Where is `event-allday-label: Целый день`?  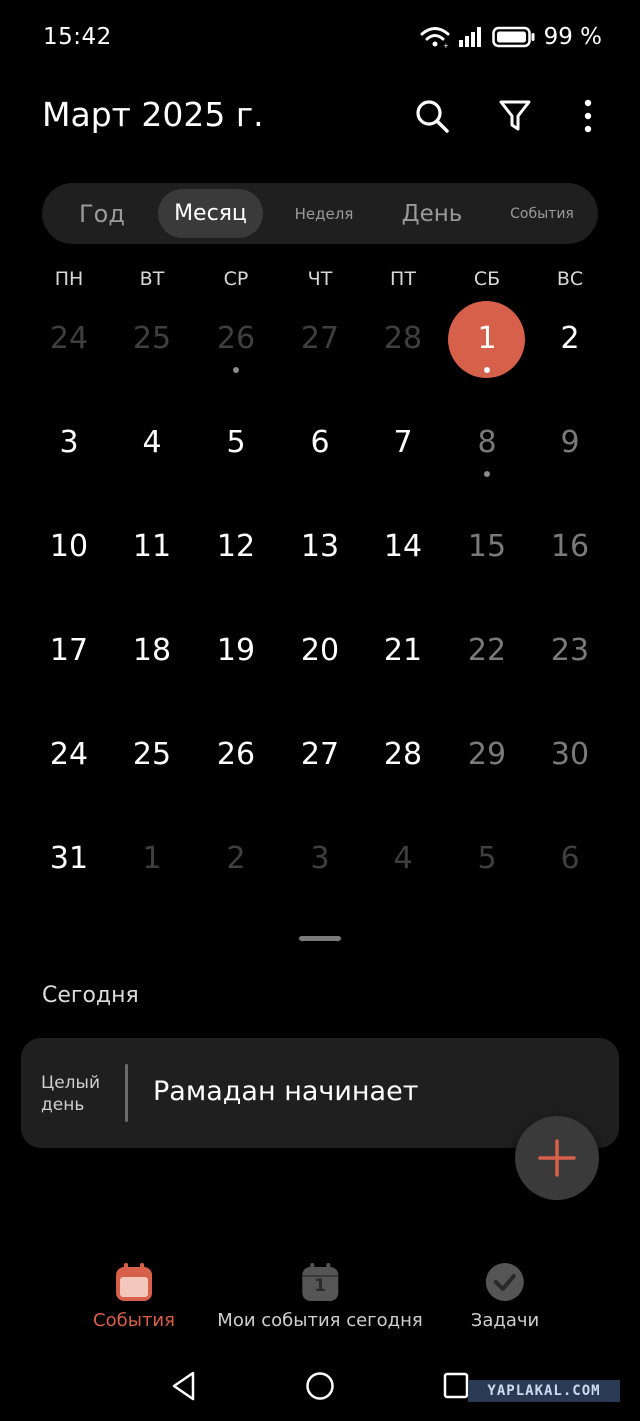 event-allday-label: Целый день is located at coordinates (70, 1094).